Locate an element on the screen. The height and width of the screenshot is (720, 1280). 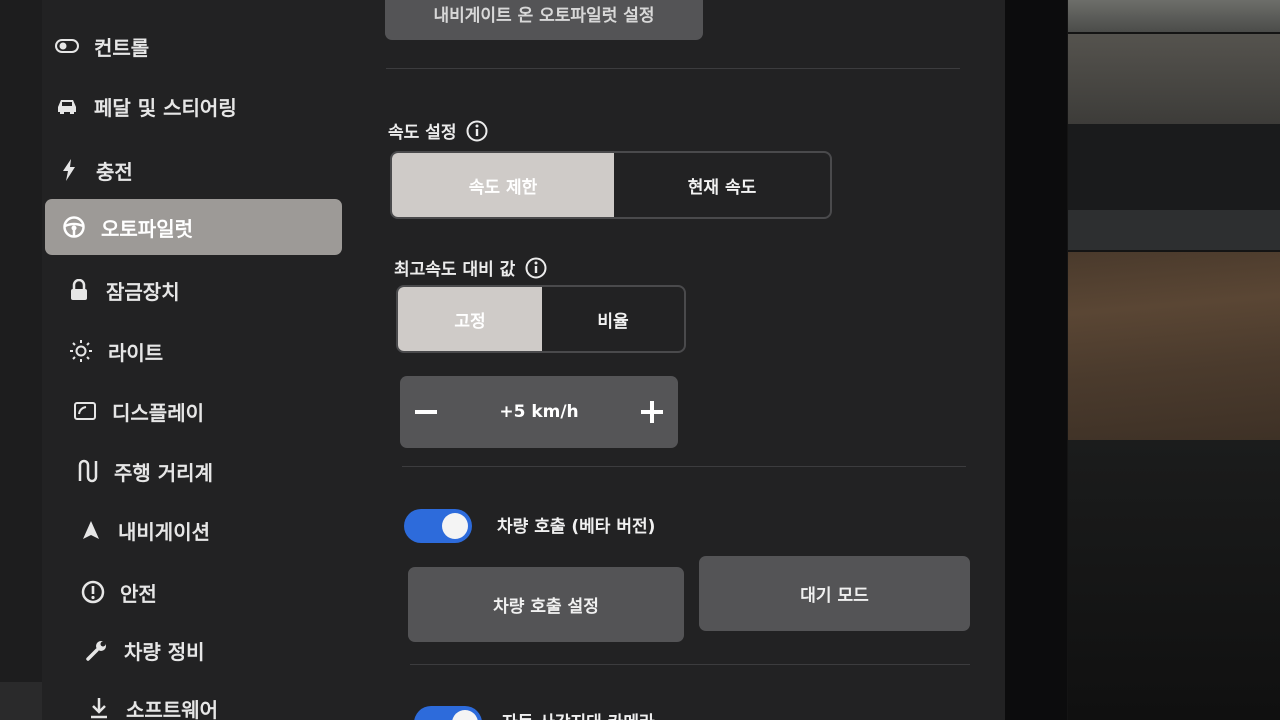
sidebar-item-label: 충전 is located at coordinates (114, 171).